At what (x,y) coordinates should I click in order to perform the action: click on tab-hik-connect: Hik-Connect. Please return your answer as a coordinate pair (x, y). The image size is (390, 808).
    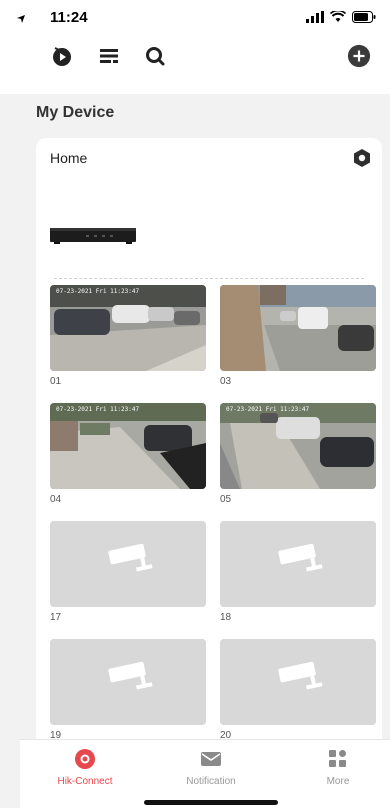
    Looking at the image, I should click on (85, 767).